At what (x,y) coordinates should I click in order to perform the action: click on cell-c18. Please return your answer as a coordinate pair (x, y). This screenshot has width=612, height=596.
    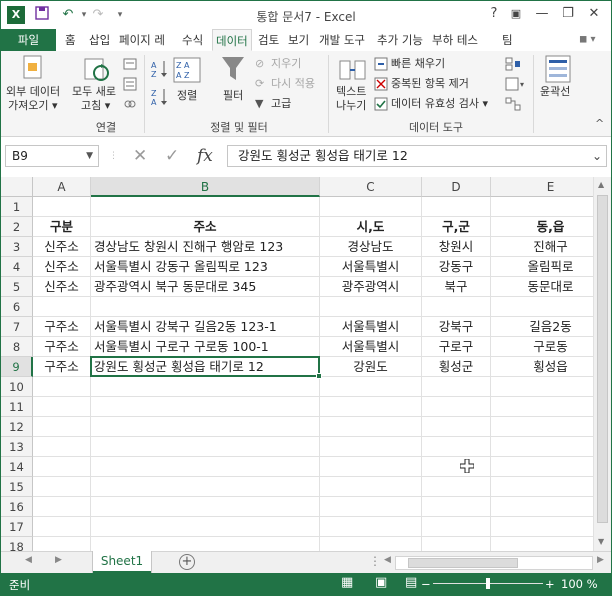
    Looking at the image, I should click on (371, 544).